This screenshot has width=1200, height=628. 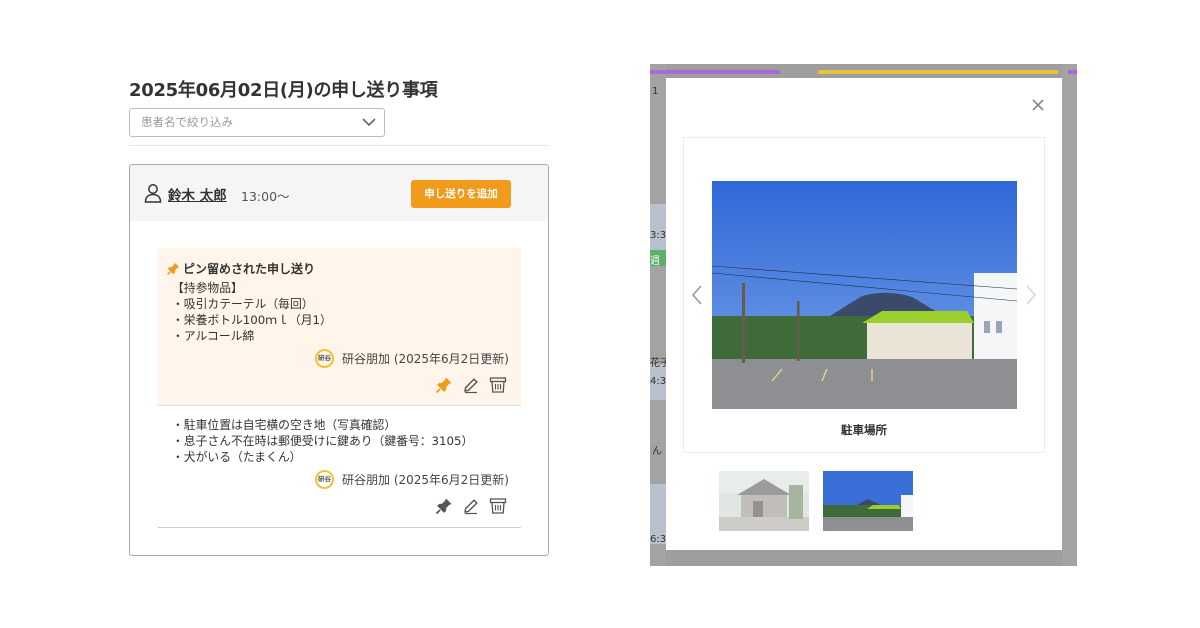 I want to click on parking-photo, so click(x=864, y=295).